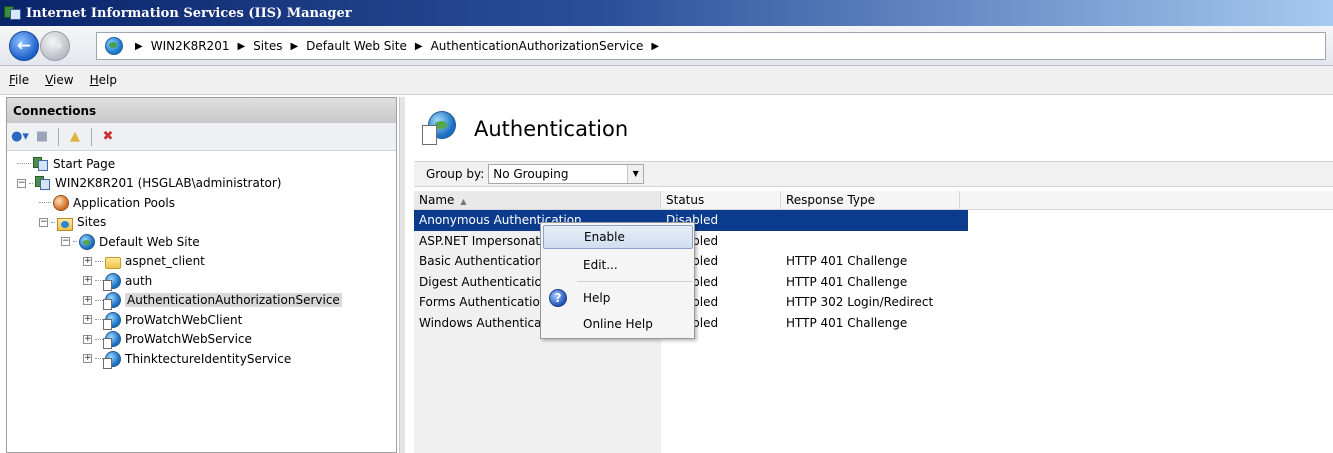 Image resolution: width=1333 pixels, height=453 pixels. What do you see at coordinates (201, 137) in the screenshot?
I see `connections-toolbar: ●▾ ■ ▲ ✖` at bounding box center [201, 137].